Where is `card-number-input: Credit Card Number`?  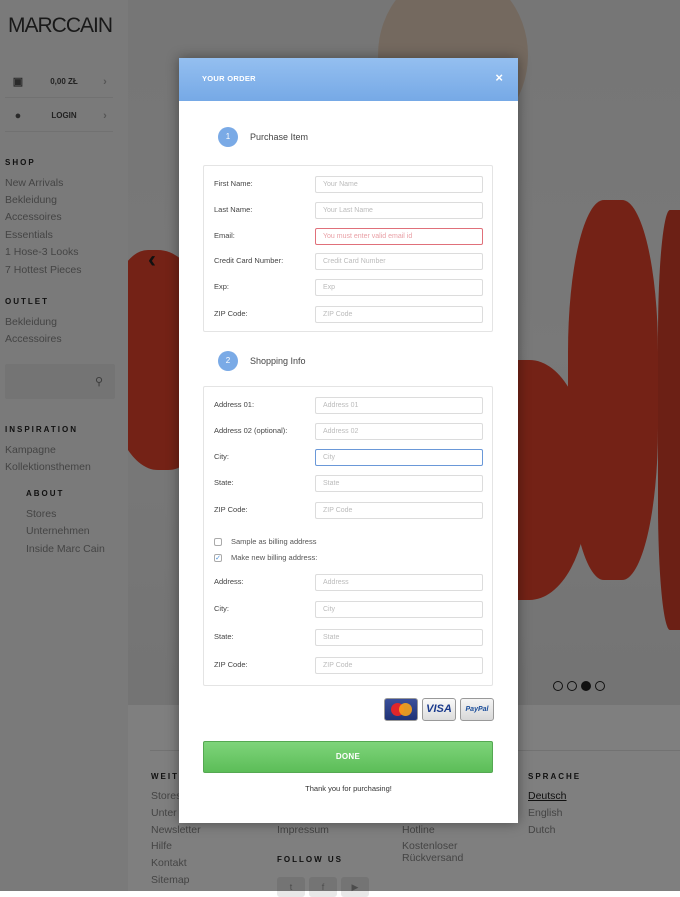
card-number-input: Credit Card Number is located at coordinates (399, 261).